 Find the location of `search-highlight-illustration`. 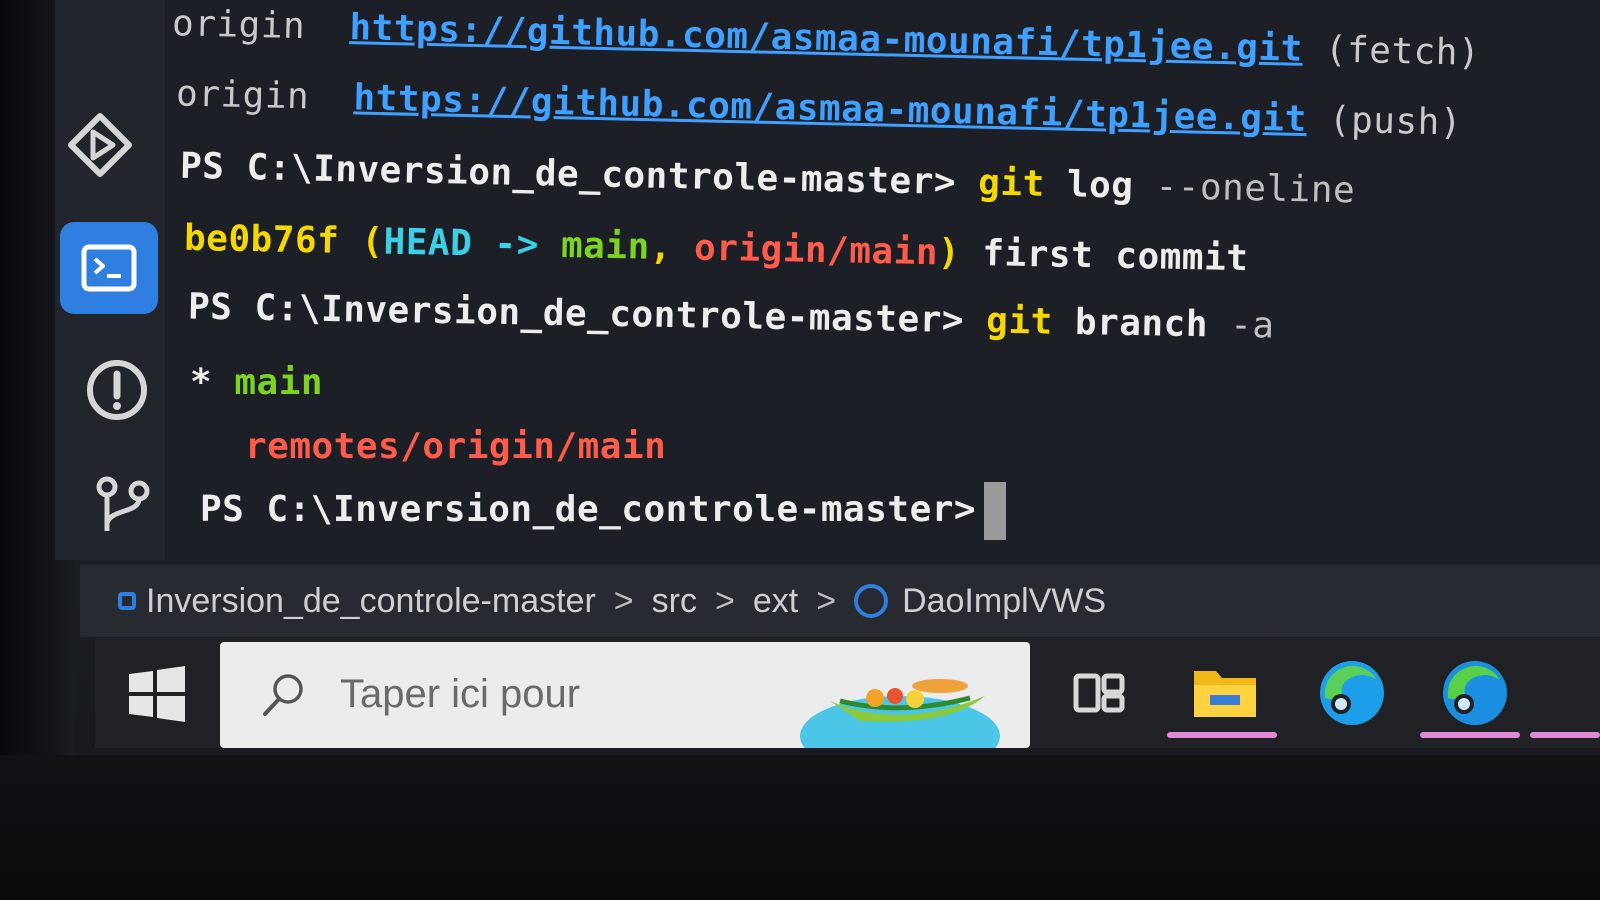

search-highlight-illustration is located at coordinates (900, 702).